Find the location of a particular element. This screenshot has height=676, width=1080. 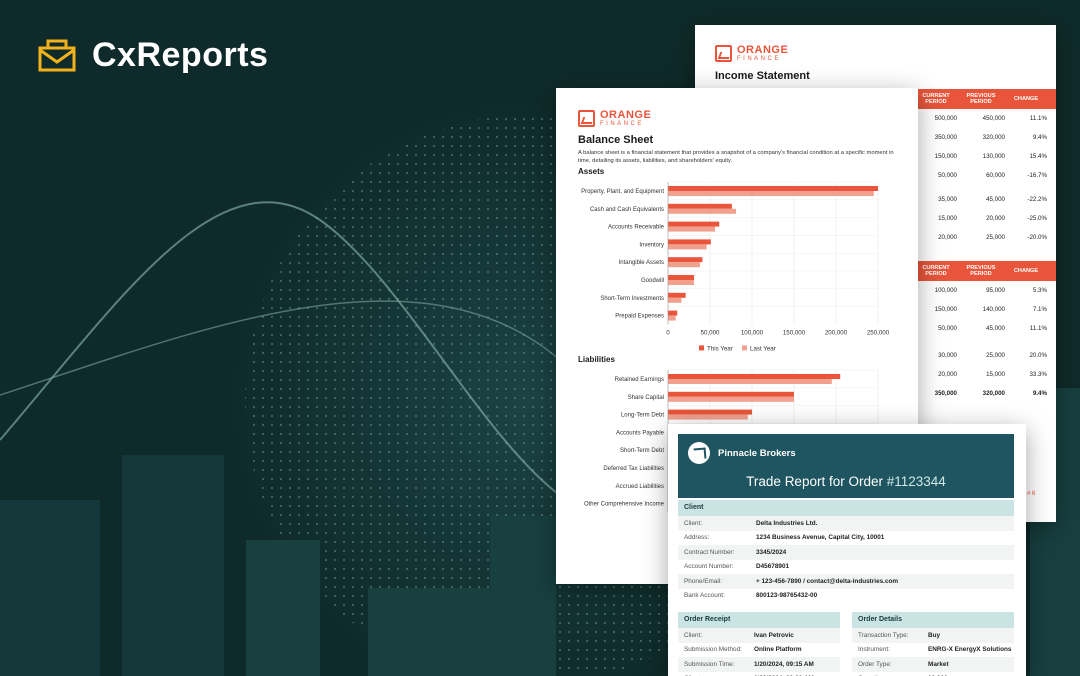

income-table-header: CURRENT PERIOD PREVIOUS PERIOD CHANGE is located at coordinates (985, 271).